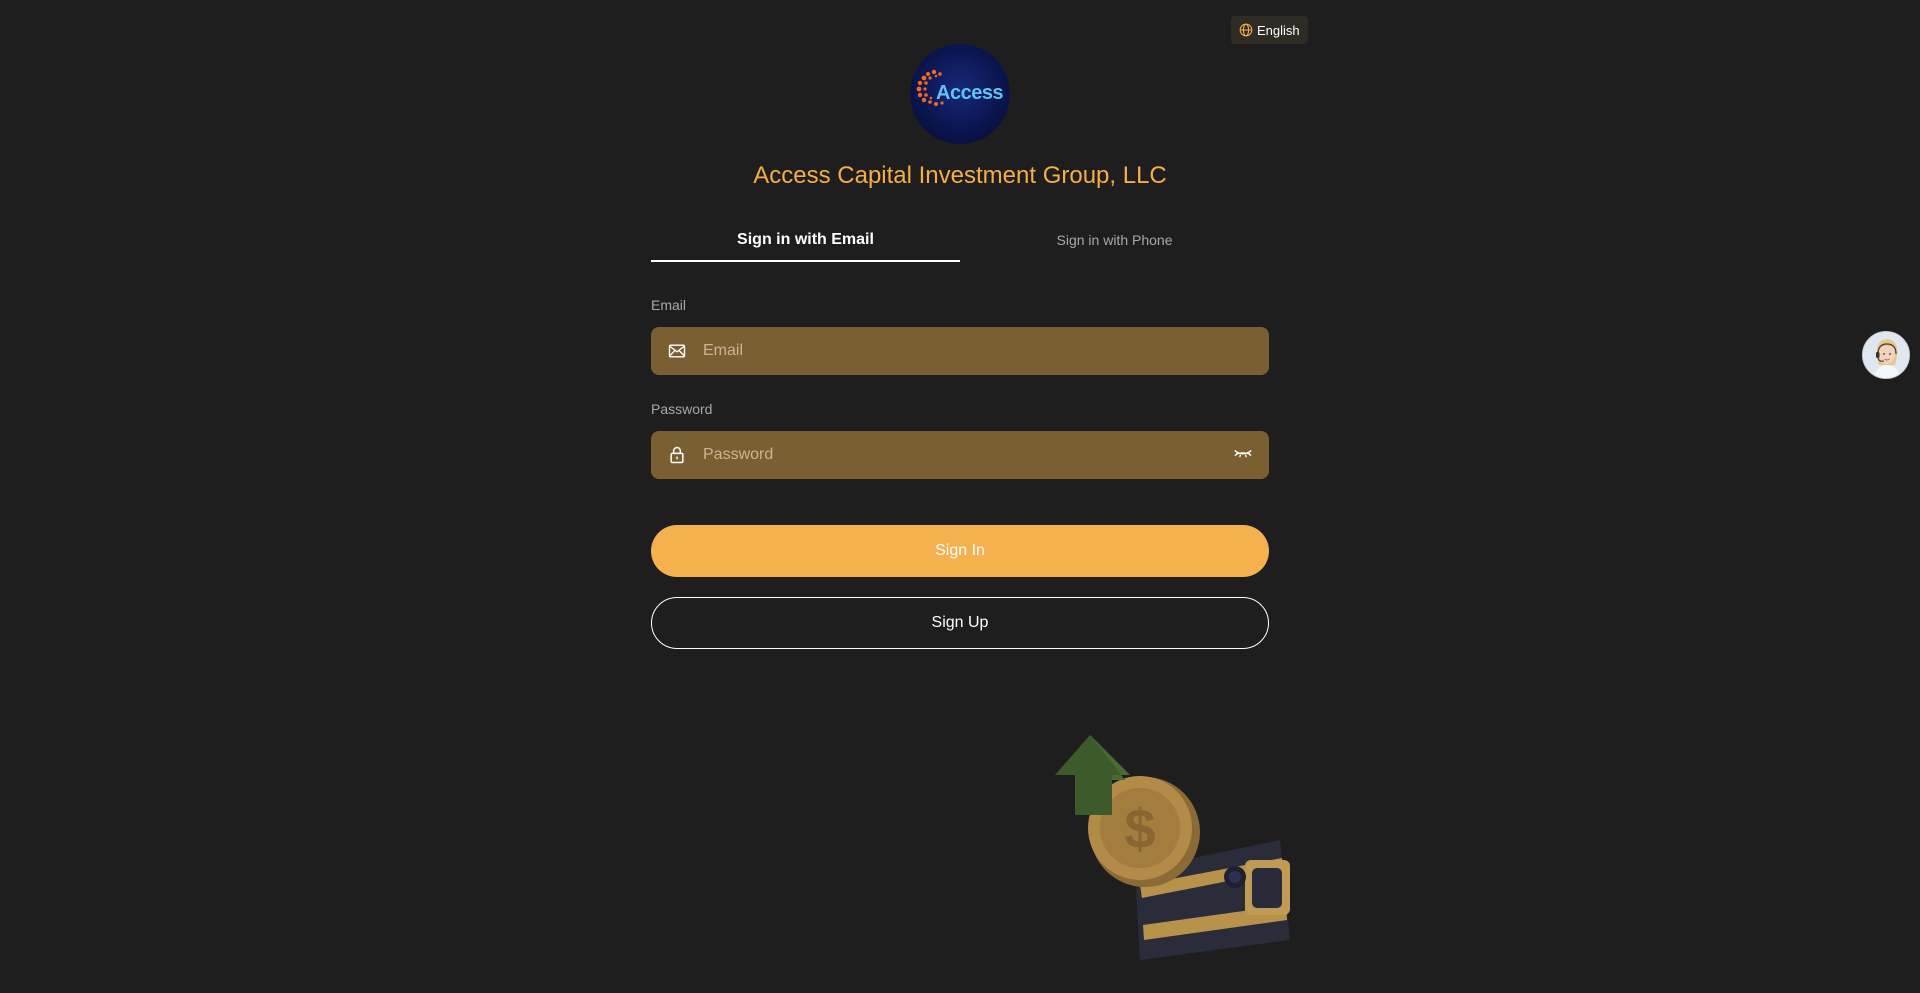  Describe the element at coordinates (682, 409) in the screenshot. I see `password-label: Password` at that location.